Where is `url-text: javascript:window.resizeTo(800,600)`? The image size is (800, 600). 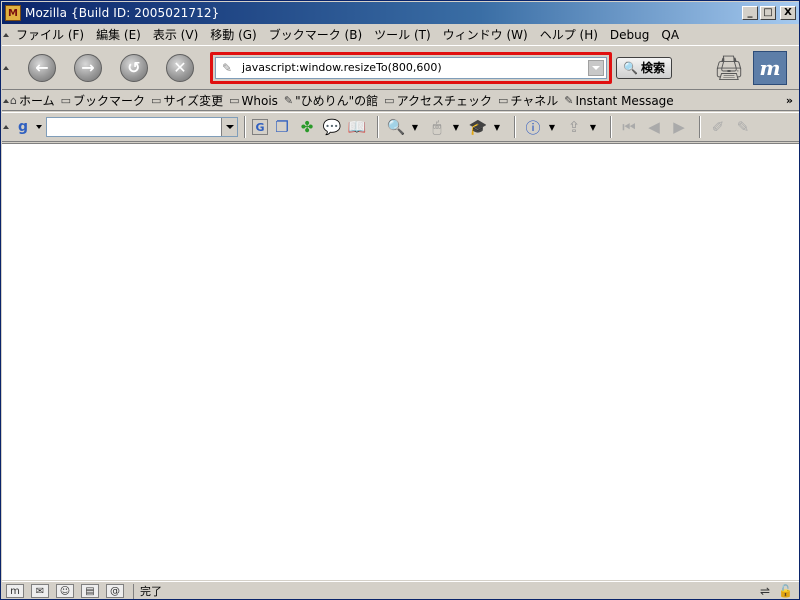
url-text: javascript:window.resizeTo(800,600) is located at coordinates (413, 67).